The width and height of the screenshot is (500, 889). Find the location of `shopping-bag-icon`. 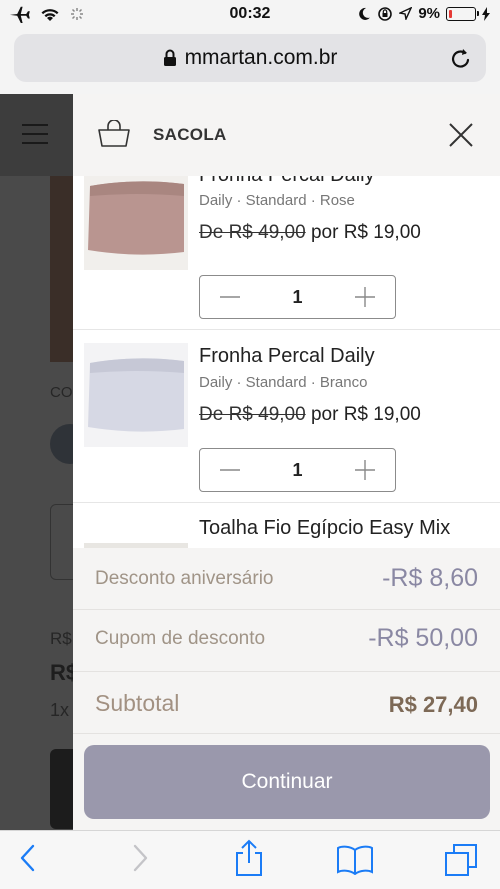

shopping-bag-icon is located at coordinates (114, 133).